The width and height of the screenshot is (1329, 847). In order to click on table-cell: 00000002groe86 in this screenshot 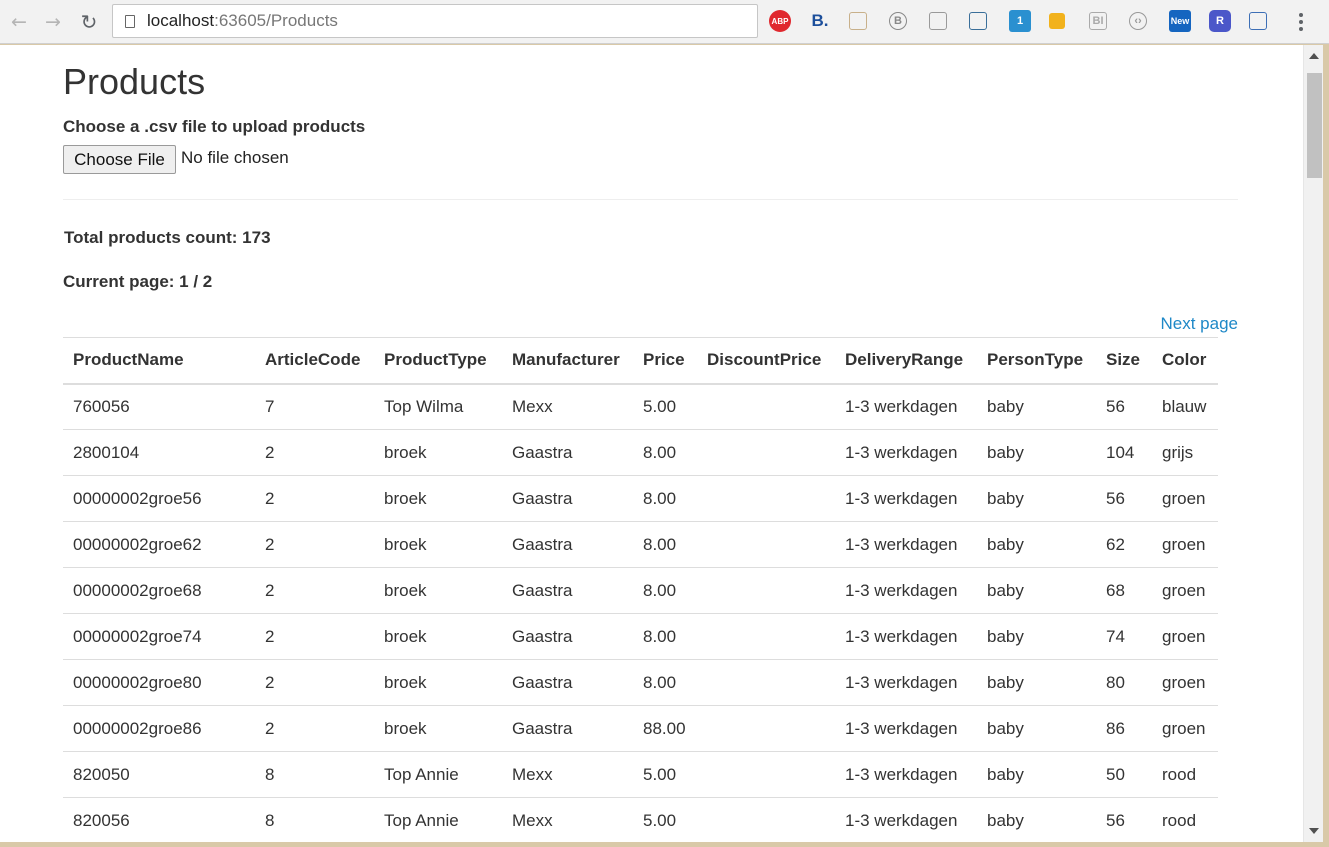, I will do `click(159, 728)`.